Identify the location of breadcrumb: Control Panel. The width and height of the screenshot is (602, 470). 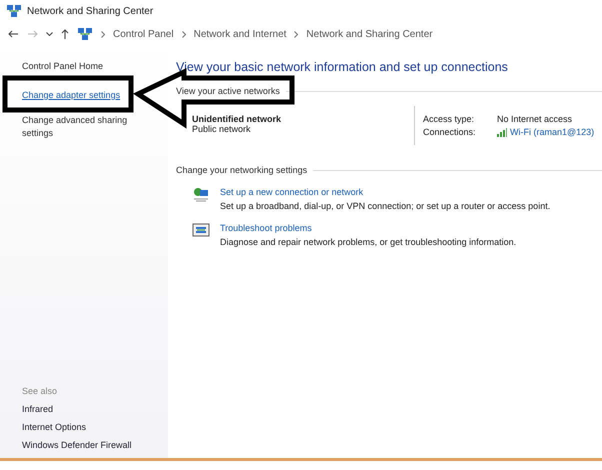
(143, 34).